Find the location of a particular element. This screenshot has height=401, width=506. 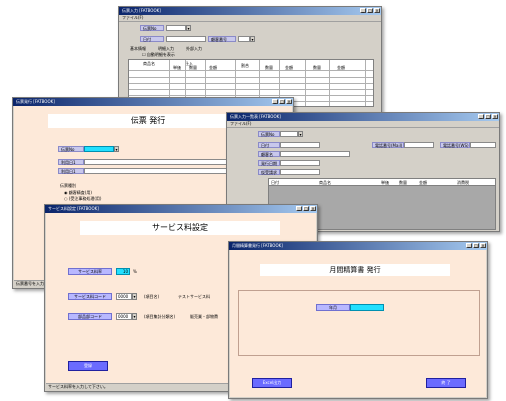

service-rate-label: サービス料率 is located at coordinates (90, 271).